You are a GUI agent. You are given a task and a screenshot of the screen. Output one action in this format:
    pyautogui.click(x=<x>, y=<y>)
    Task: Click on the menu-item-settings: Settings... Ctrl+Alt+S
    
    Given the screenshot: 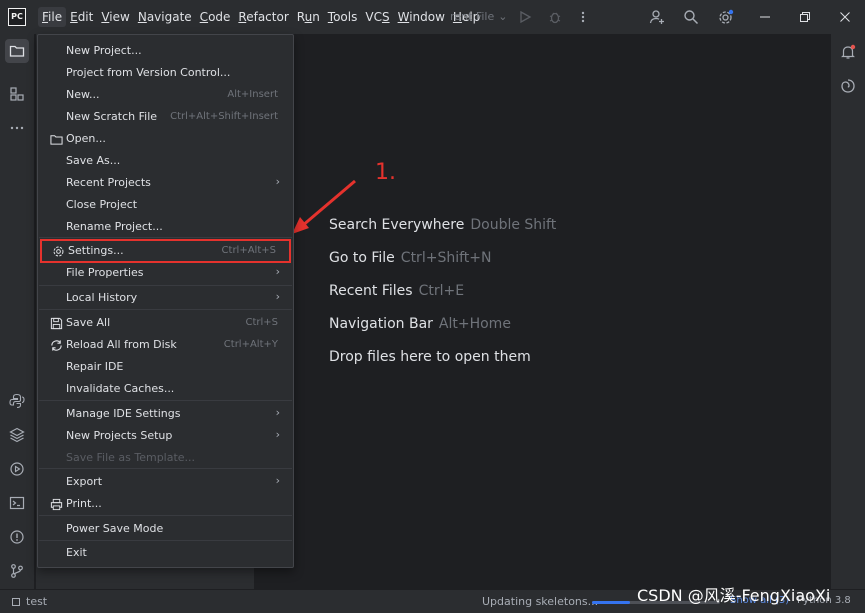 What is the action you would take?
    pyautogui.click(x=165, y=251)
    